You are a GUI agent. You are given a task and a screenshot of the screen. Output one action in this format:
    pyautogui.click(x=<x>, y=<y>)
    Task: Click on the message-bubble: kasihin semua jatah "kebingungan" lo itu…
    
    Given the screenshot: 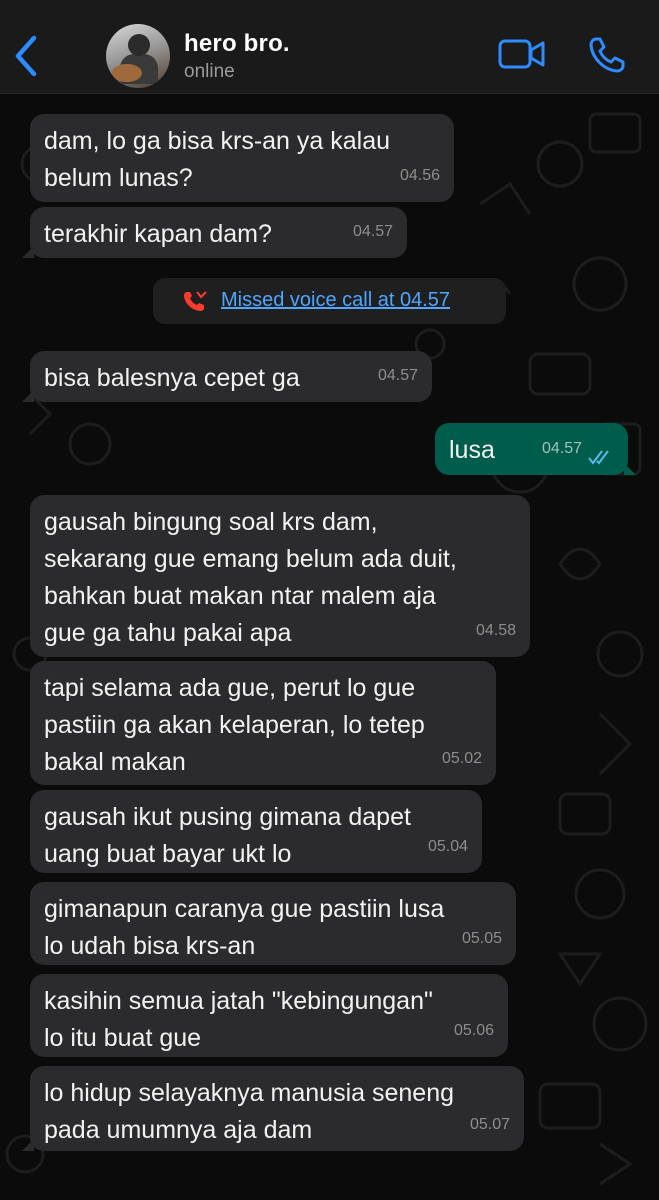 What is the action you would take?
    pyautogui.click(x=269, y=1015)
    